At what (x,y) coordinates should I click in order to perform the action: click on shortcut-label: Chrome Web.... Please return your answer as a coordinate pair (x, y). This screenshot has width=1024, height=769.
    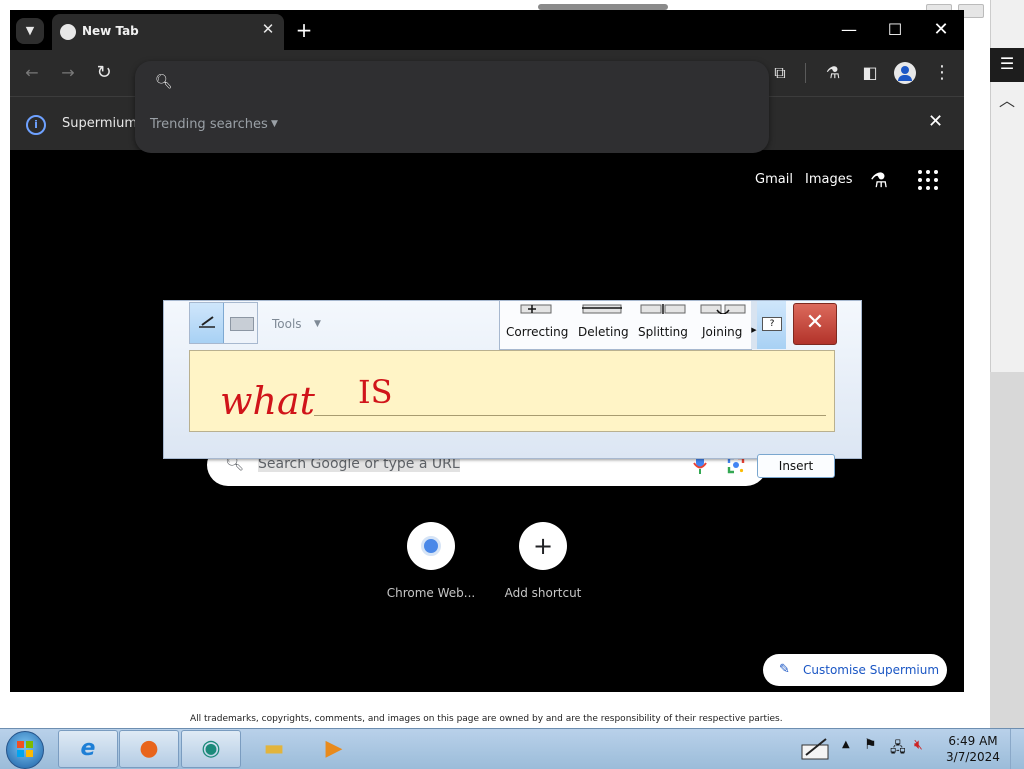
    Looking at the image, I should click on (431, 593).